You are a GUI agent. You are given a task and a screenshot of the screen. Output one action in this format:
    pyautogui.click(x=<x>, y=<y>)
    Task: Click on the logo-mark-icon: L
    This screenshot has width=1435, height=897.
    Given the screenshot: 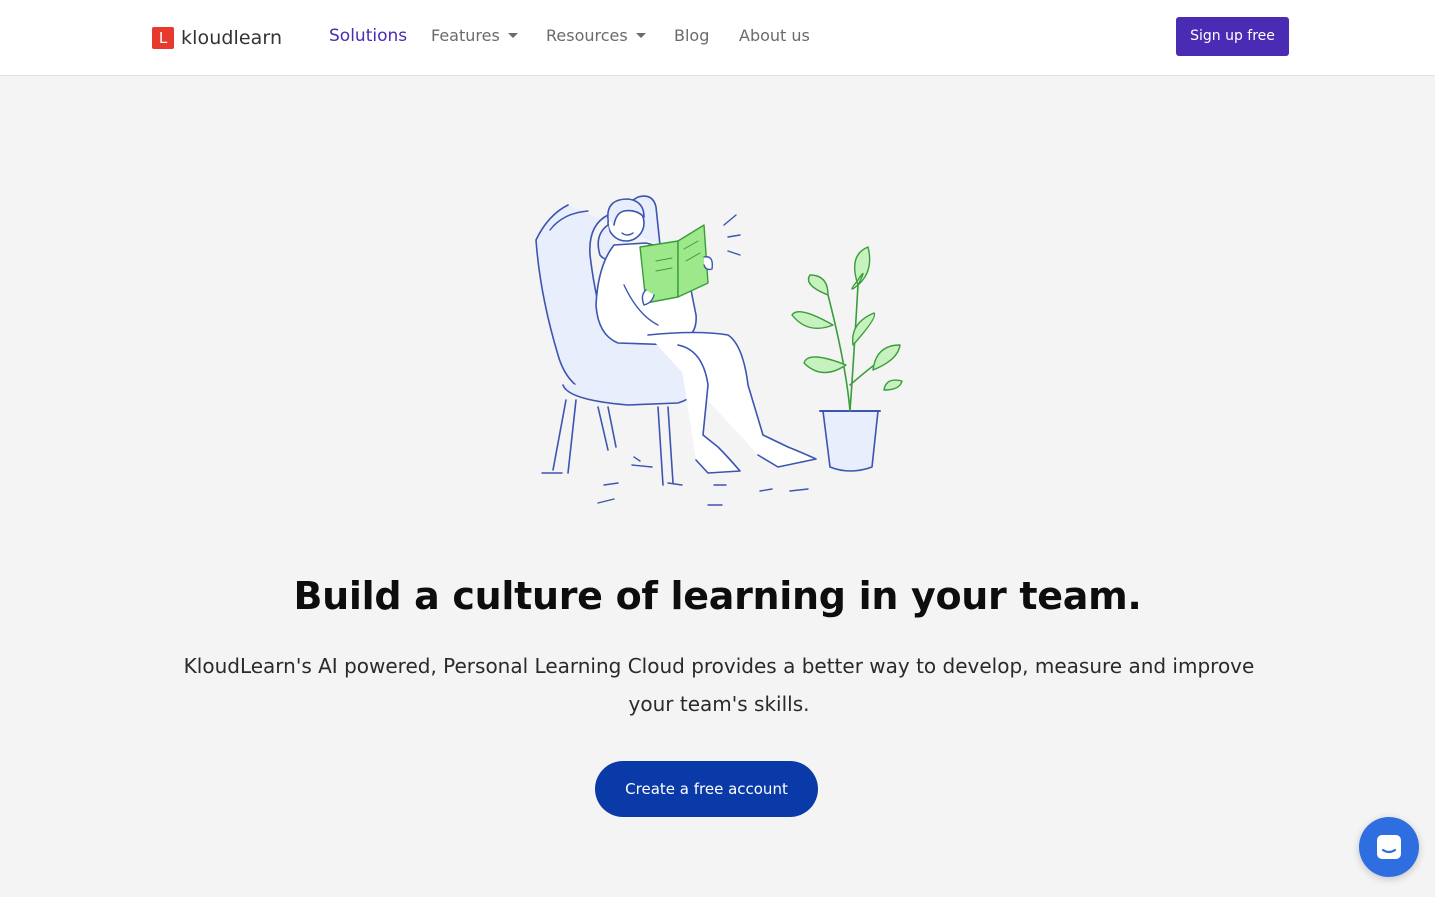 What is the action you would take?
    pyautogui.click(x=163, y=38)
    